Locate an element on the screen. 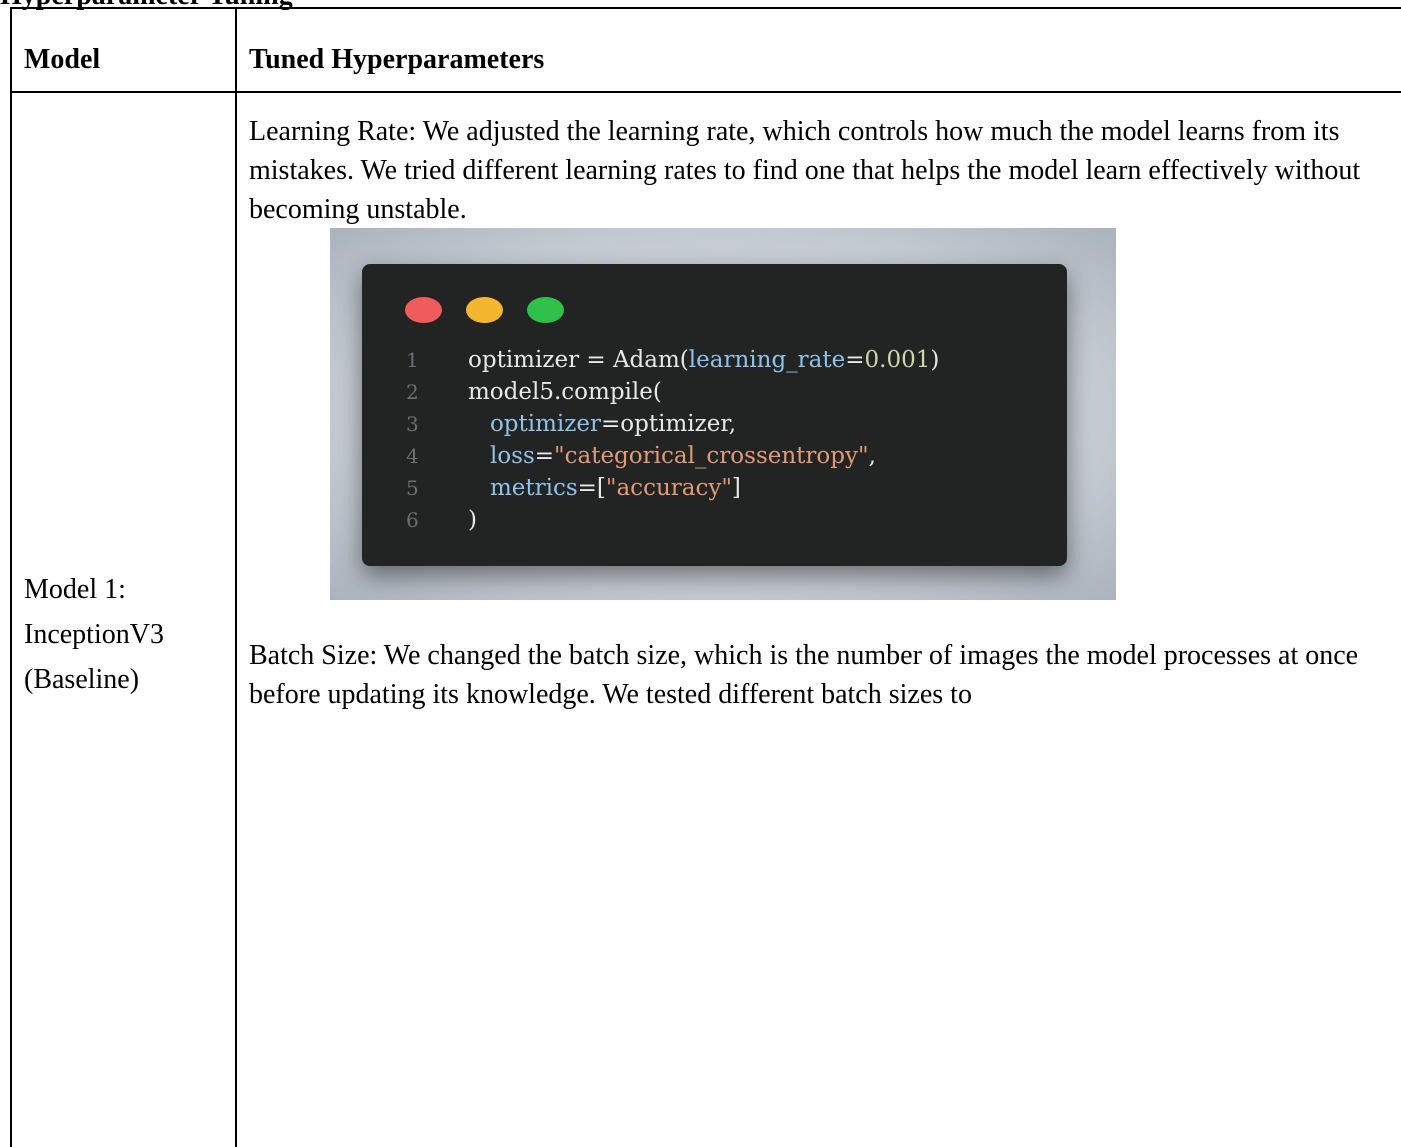 This screenshot has height=1147, width=1401. line-number: 2 is located at coordinates (412, 392).